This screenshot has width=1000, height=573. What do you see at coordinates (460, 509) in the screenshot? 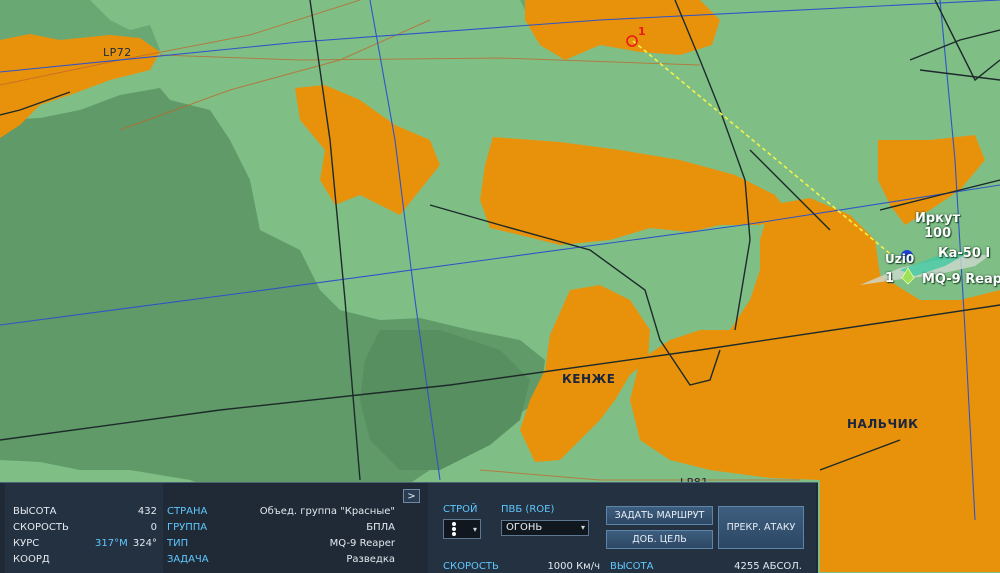
I see `formation-label: СТРОЙ` at bounding box center [460, 509].